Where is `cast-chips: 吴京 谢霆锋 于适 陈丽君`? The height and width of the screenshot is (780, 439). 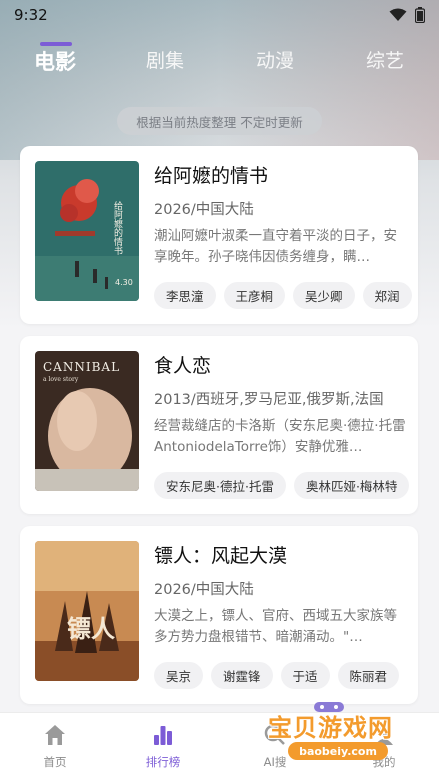 cast-chips: 吴京 谢霆锋 于适 陈丽君 is located at coordinates (286, 676).